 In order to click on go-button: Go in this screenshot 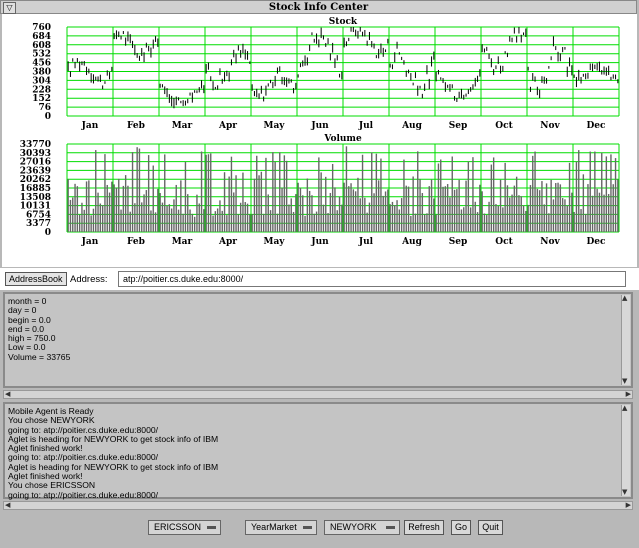, I will do `click(461, 527)`.